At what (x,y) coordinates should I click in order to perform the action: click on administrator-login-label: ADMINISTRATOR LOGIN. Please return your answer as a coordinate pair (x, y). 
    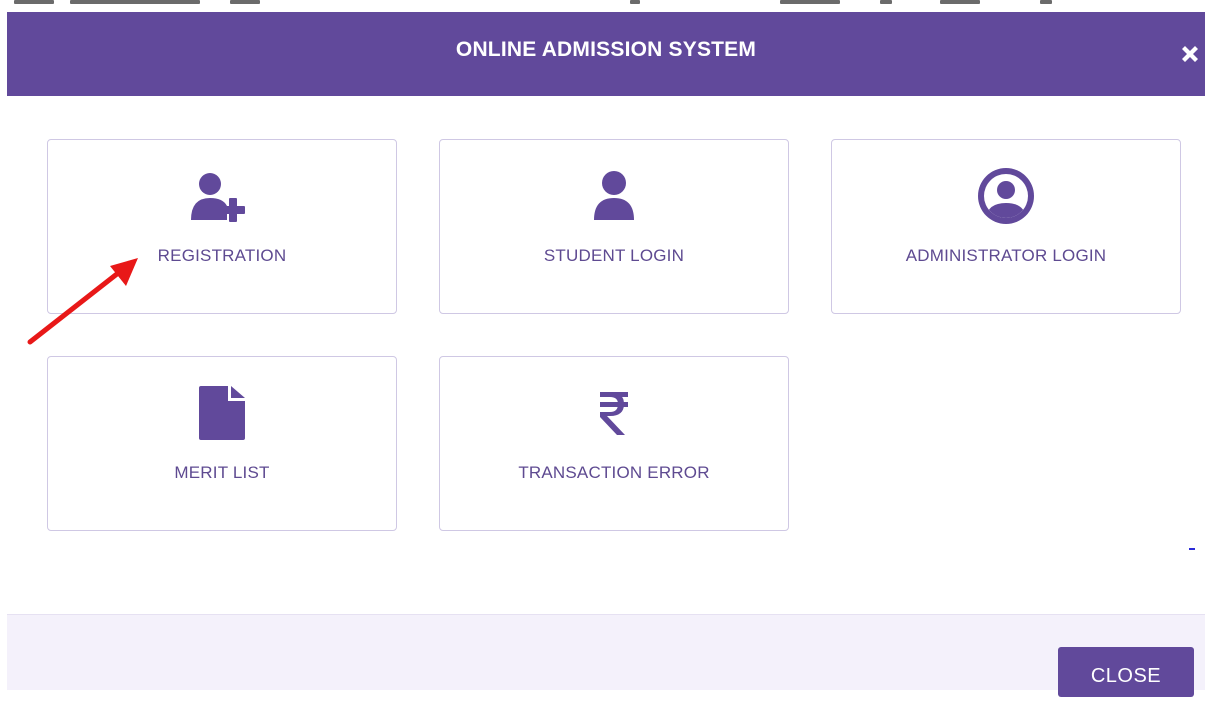
    Looking at the image, I should click on (1006, 255).